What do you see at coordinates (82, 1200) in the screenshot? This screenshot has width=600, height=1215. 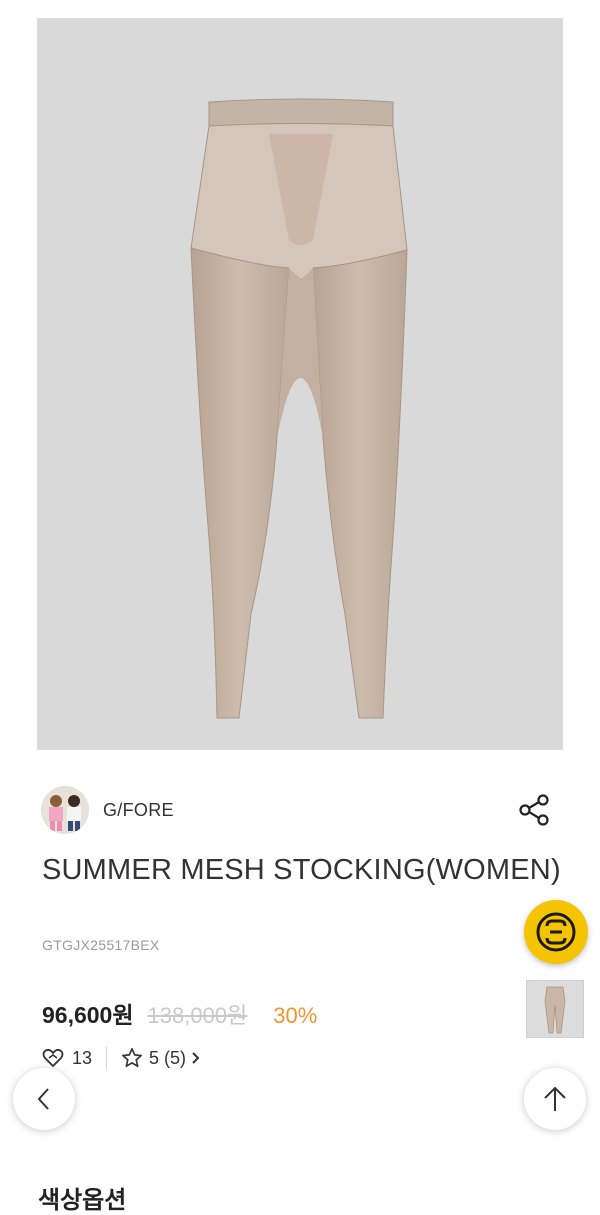 I see `color-options-heading: 색상옵션` at bounding box center [82, 1200].